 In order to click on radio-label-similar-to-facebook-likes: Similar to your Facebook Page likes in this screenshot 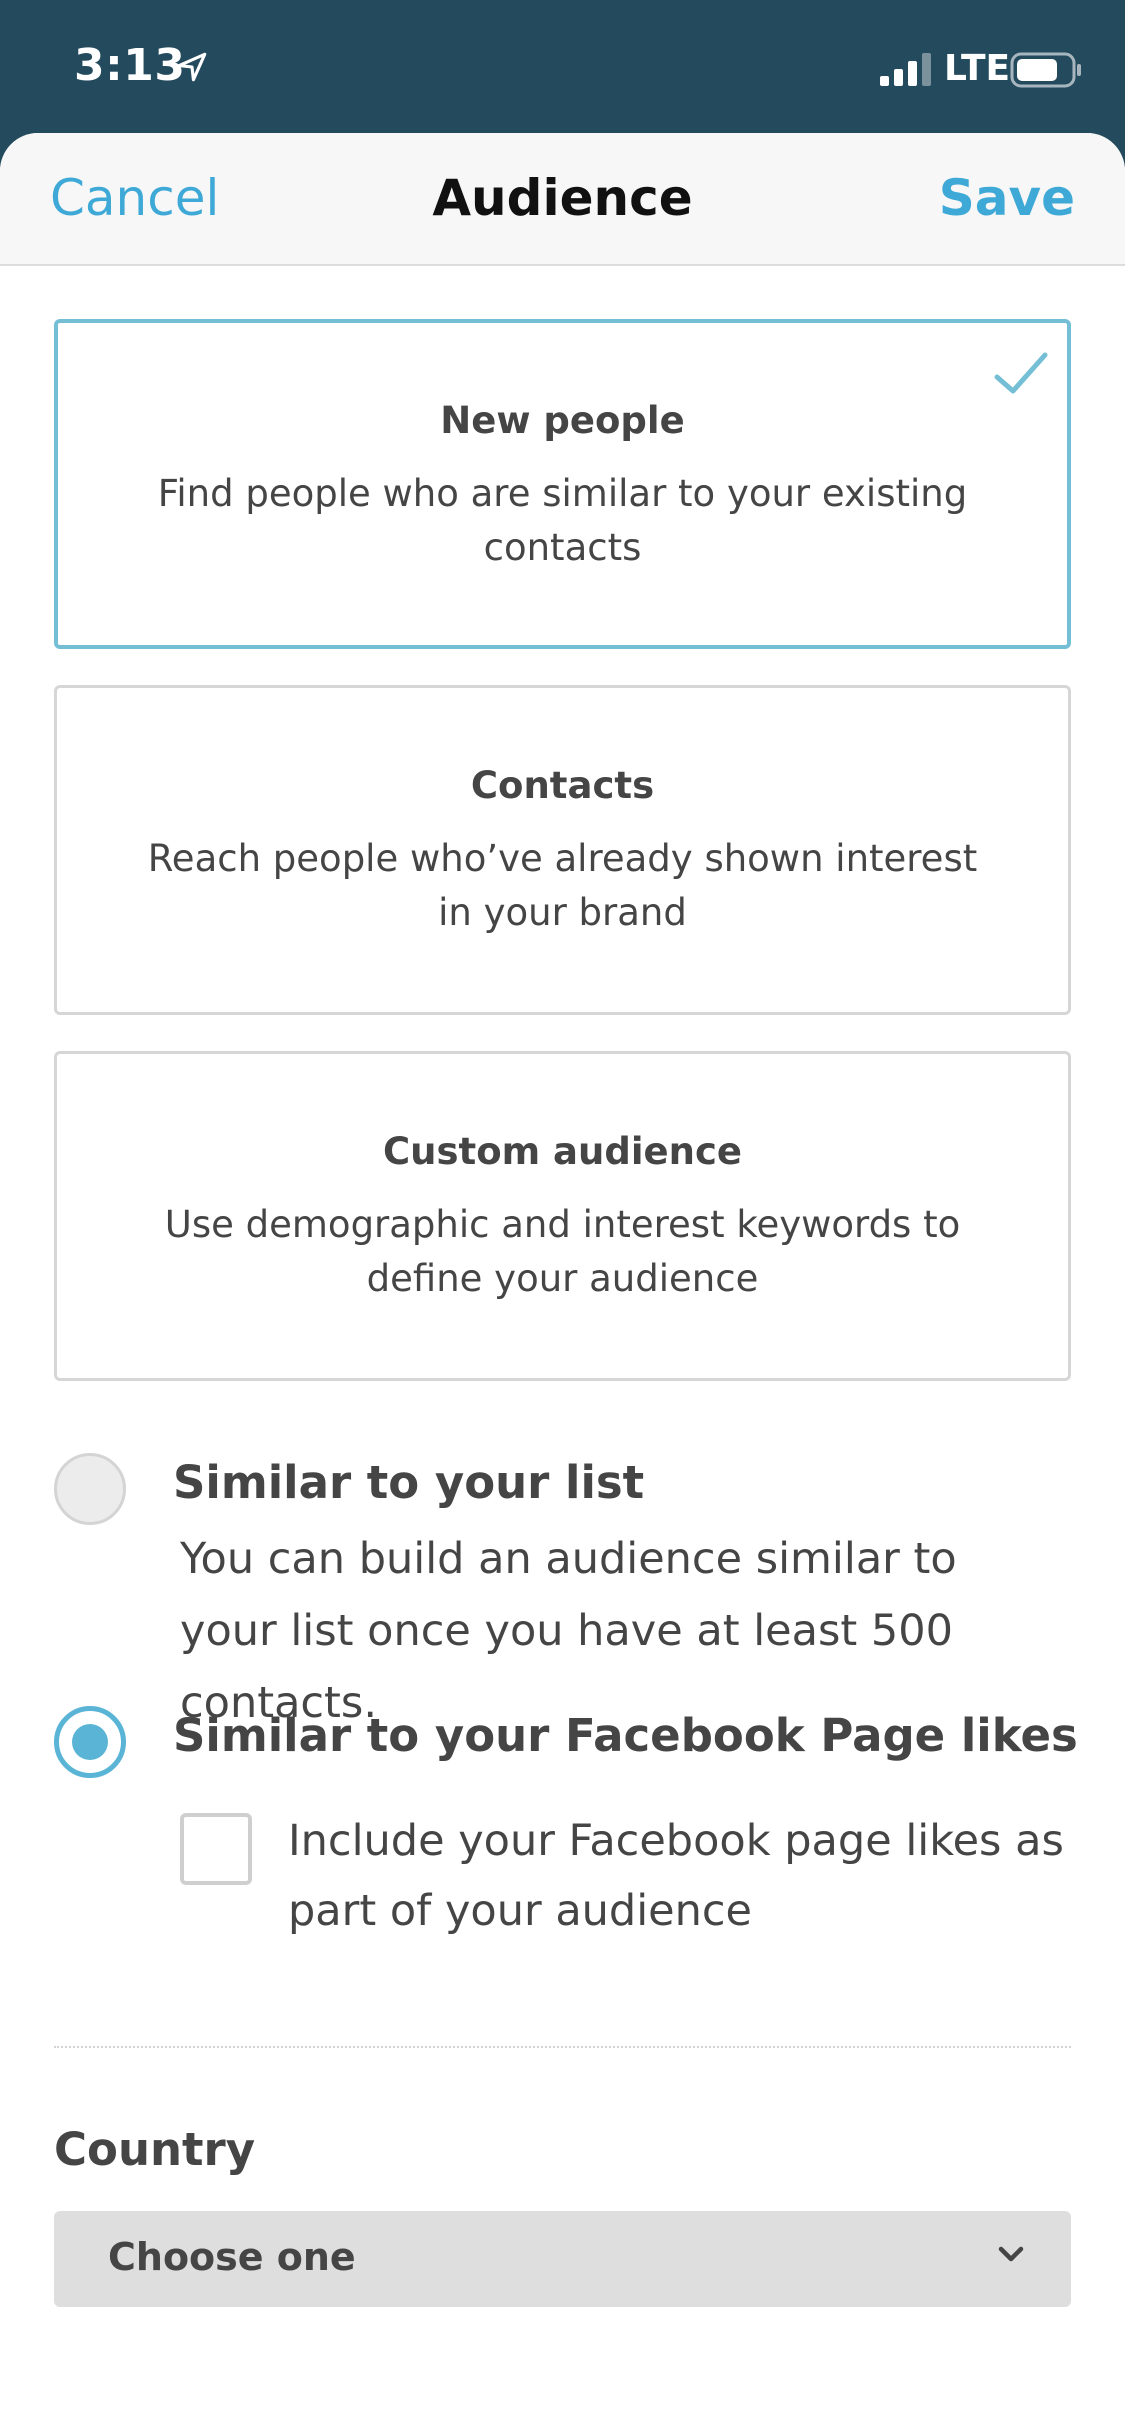, I will do `click(625, 1735)`.